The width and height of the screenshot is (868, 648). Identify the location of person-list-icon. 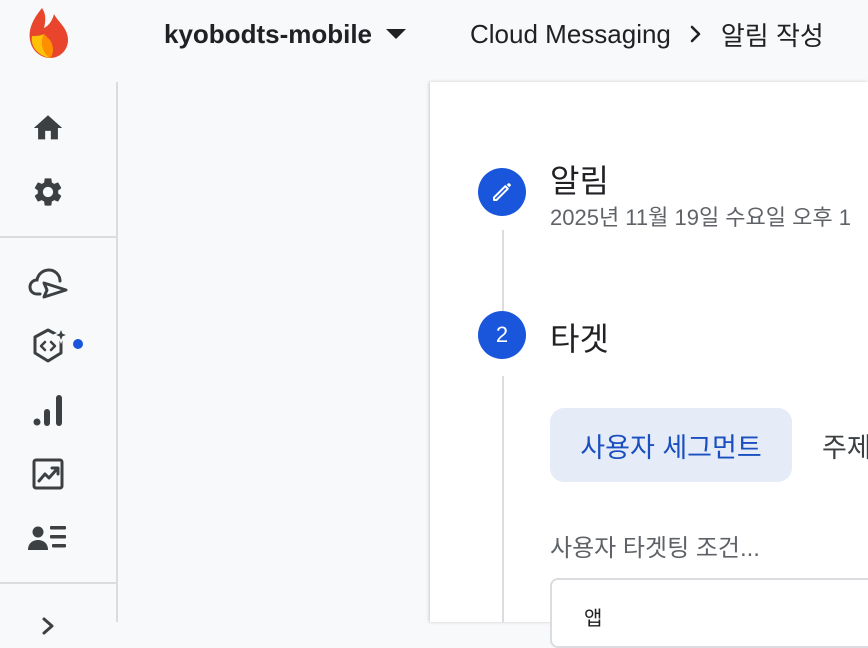
(47, 538).